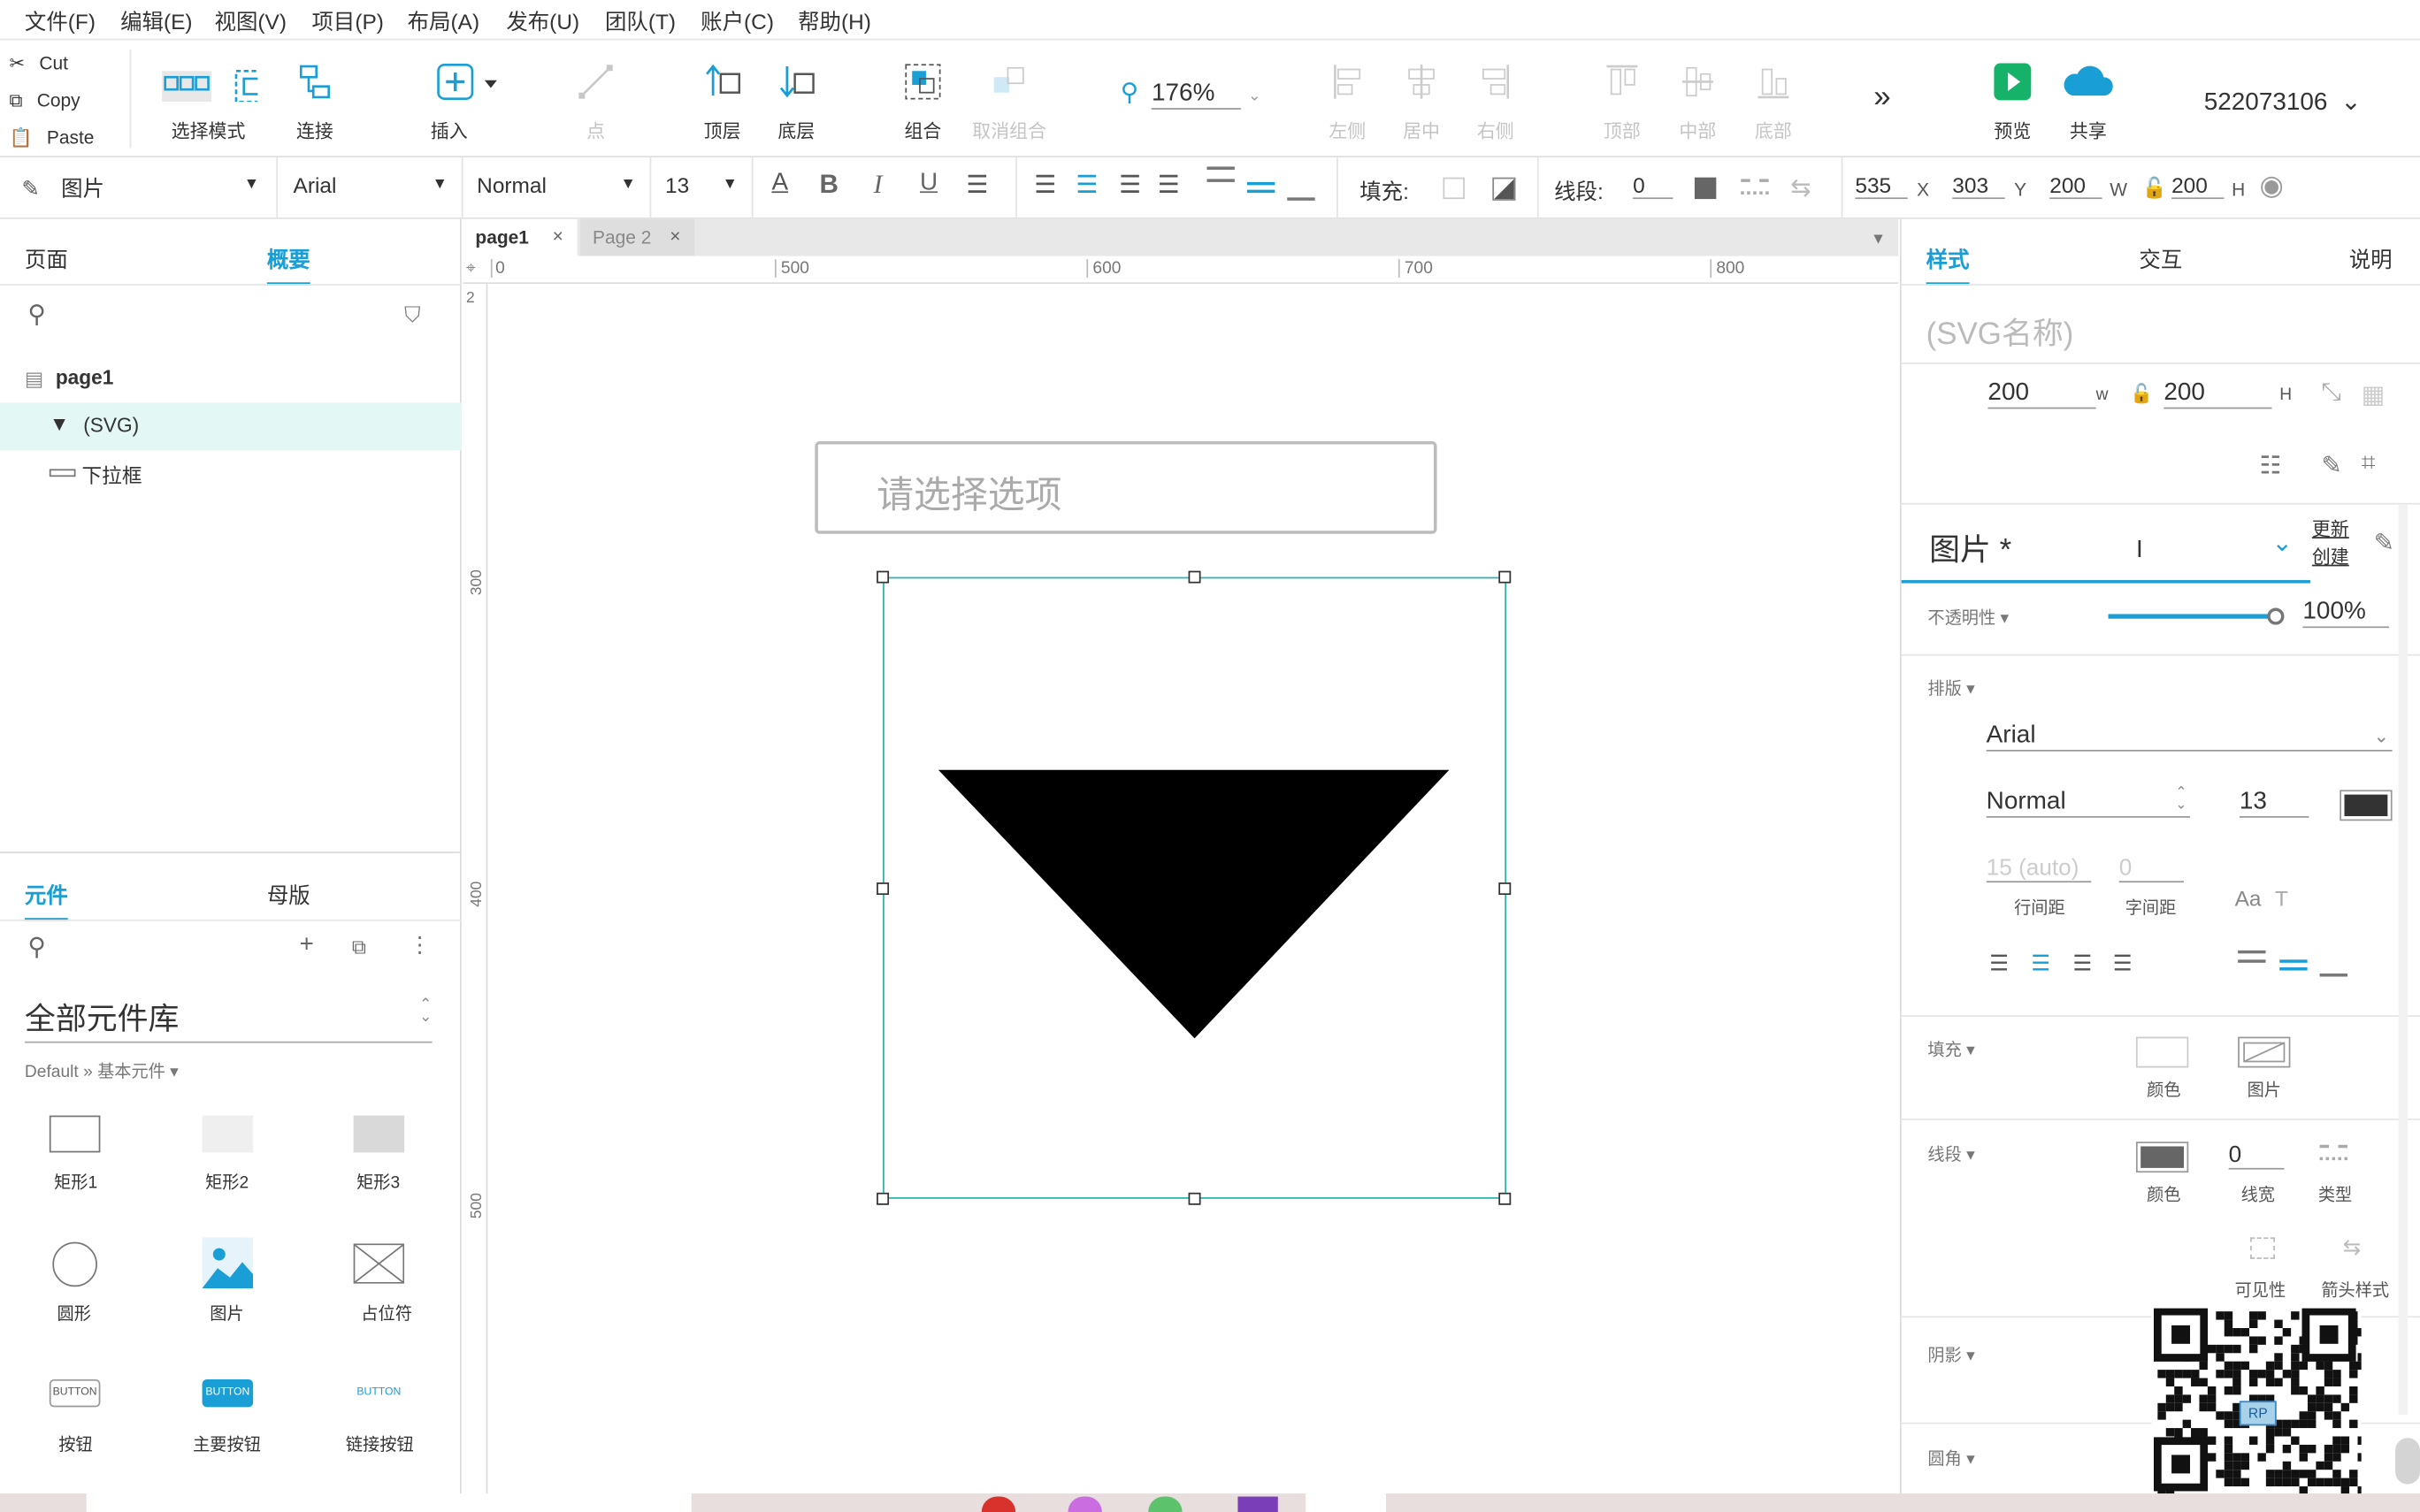 The width and height of the screenshot is (2420, 1512). What do you see at coordinates (307, 945) in the screenshot?
I see `add-library-icon: +` at bounding box center [307, 945].